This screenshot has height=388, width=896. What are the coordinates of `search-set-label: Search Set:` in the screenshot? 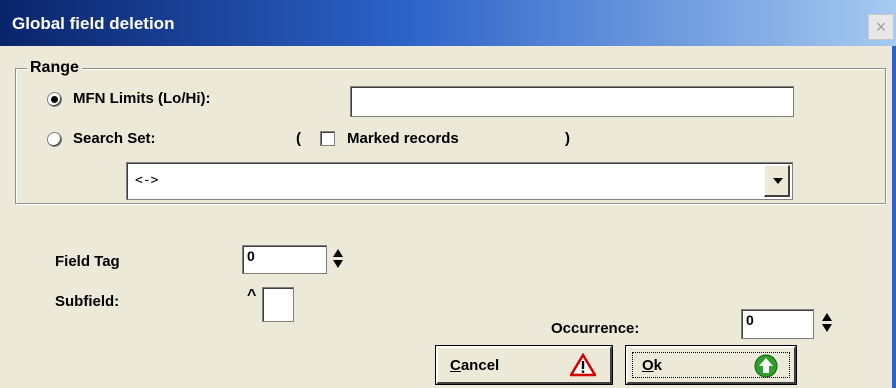 It's located at (114, 138).